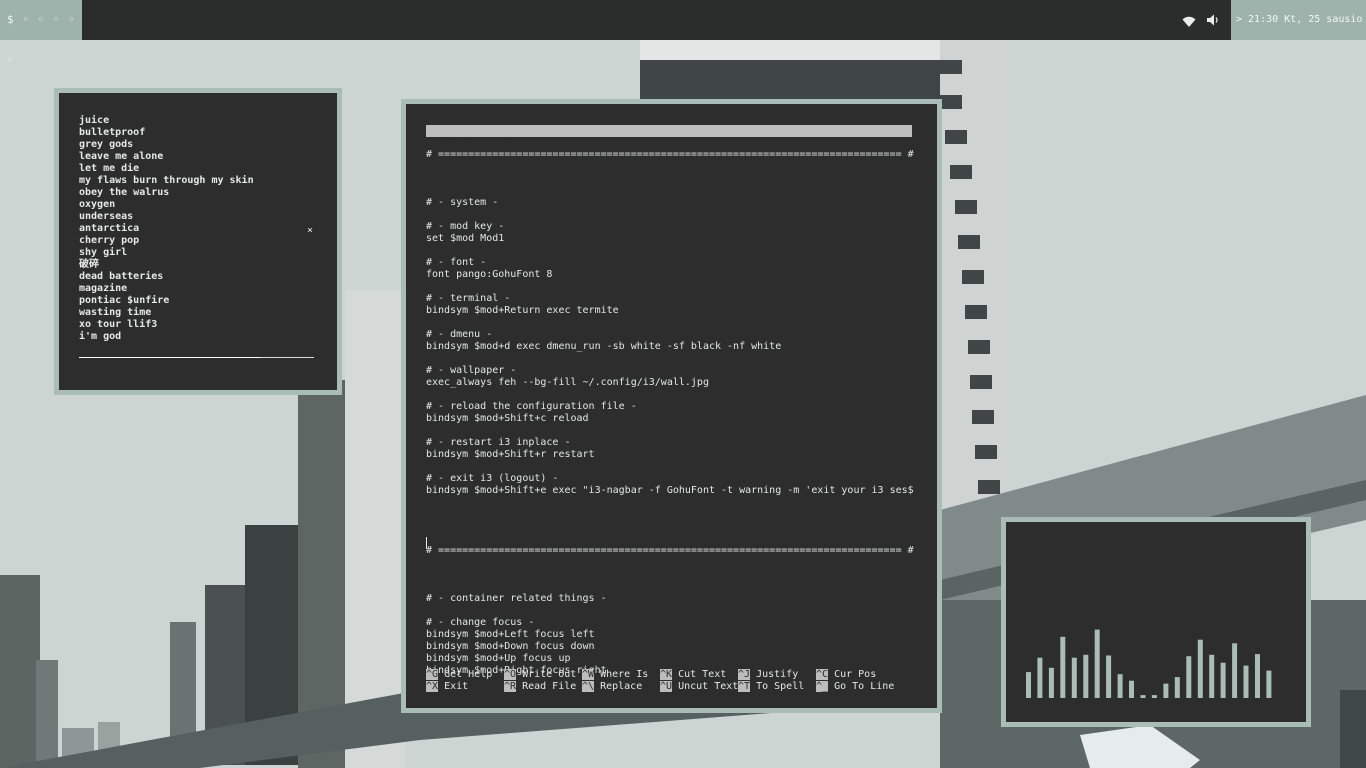 The height and width of the screenshot is (768, 1366). What do you see at coordinates (510, 634) in the screenshot?
I see `editor-line: bindsym $mod+Left focus left` at bounding box center [510, 634].